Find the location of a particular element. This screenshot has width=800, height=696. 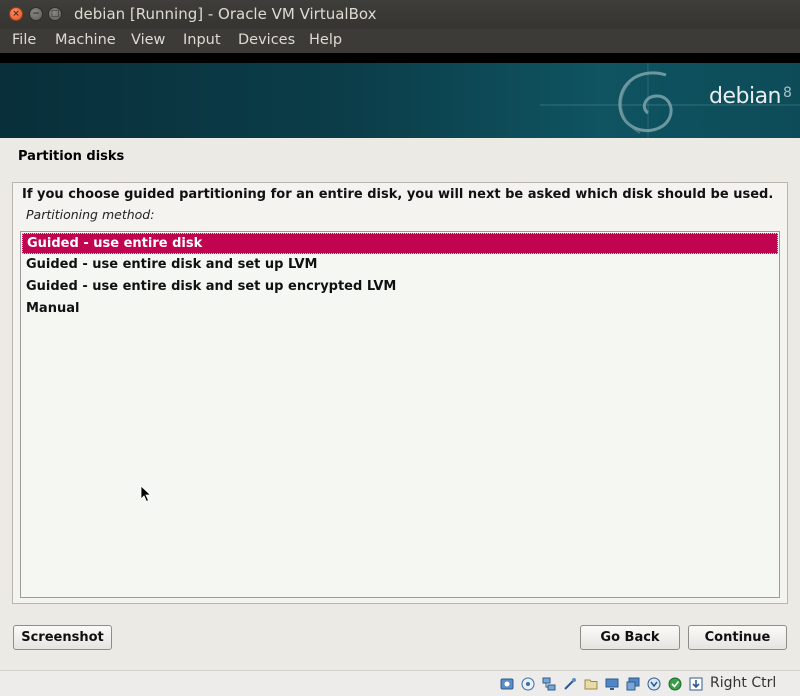

optical-drive-icon is located at coordinates (528, 684).